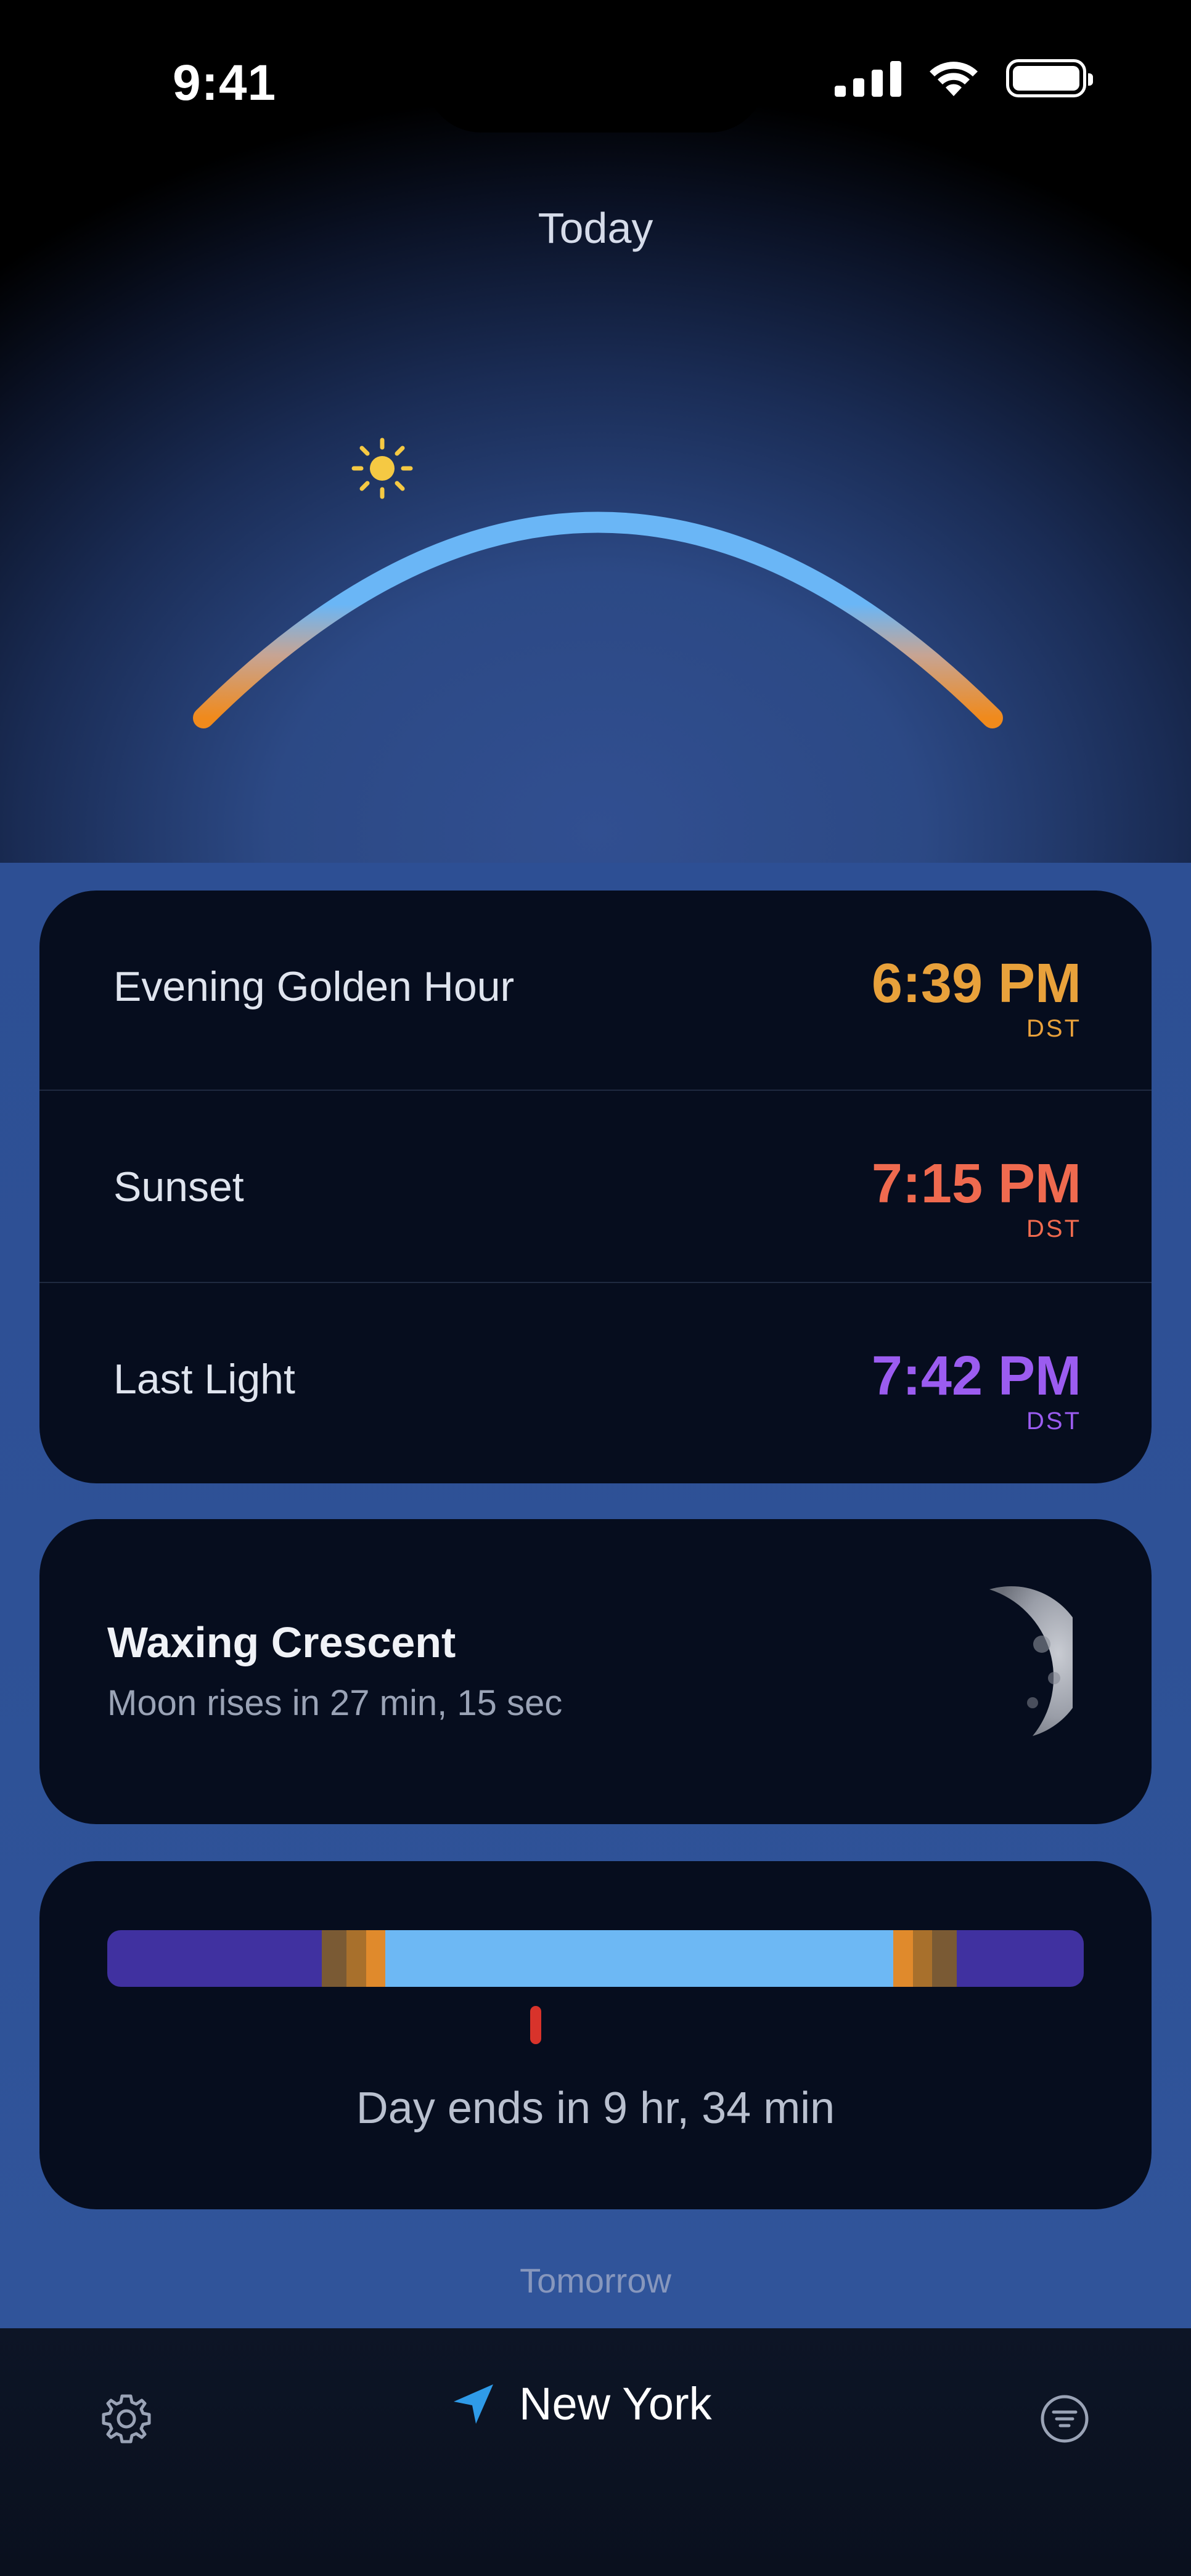  I want to click on status-bar: 9:41, so click(595, 68).